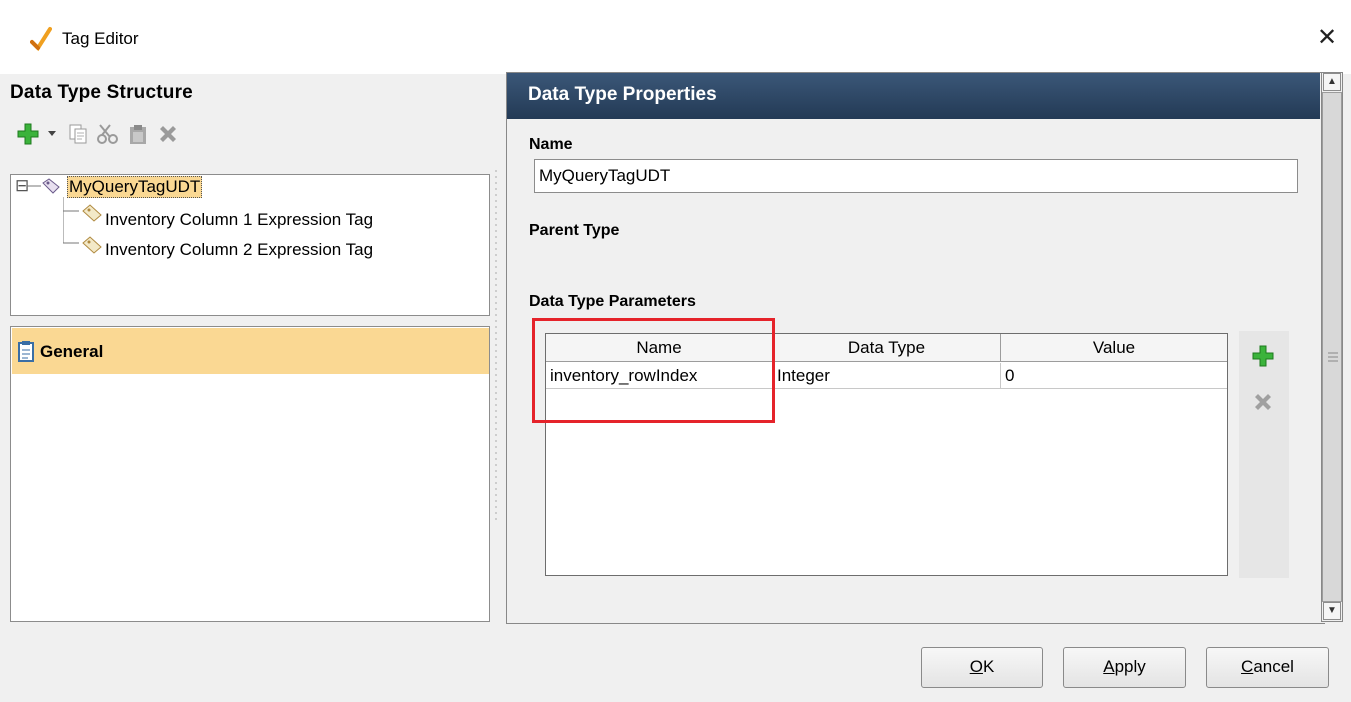 Image resolution: width=1351 pixels, height=702 pixels. Describe the element at coordinates (41, 39) in the screenshot. I see `tag-editor-app-icon` at that location.